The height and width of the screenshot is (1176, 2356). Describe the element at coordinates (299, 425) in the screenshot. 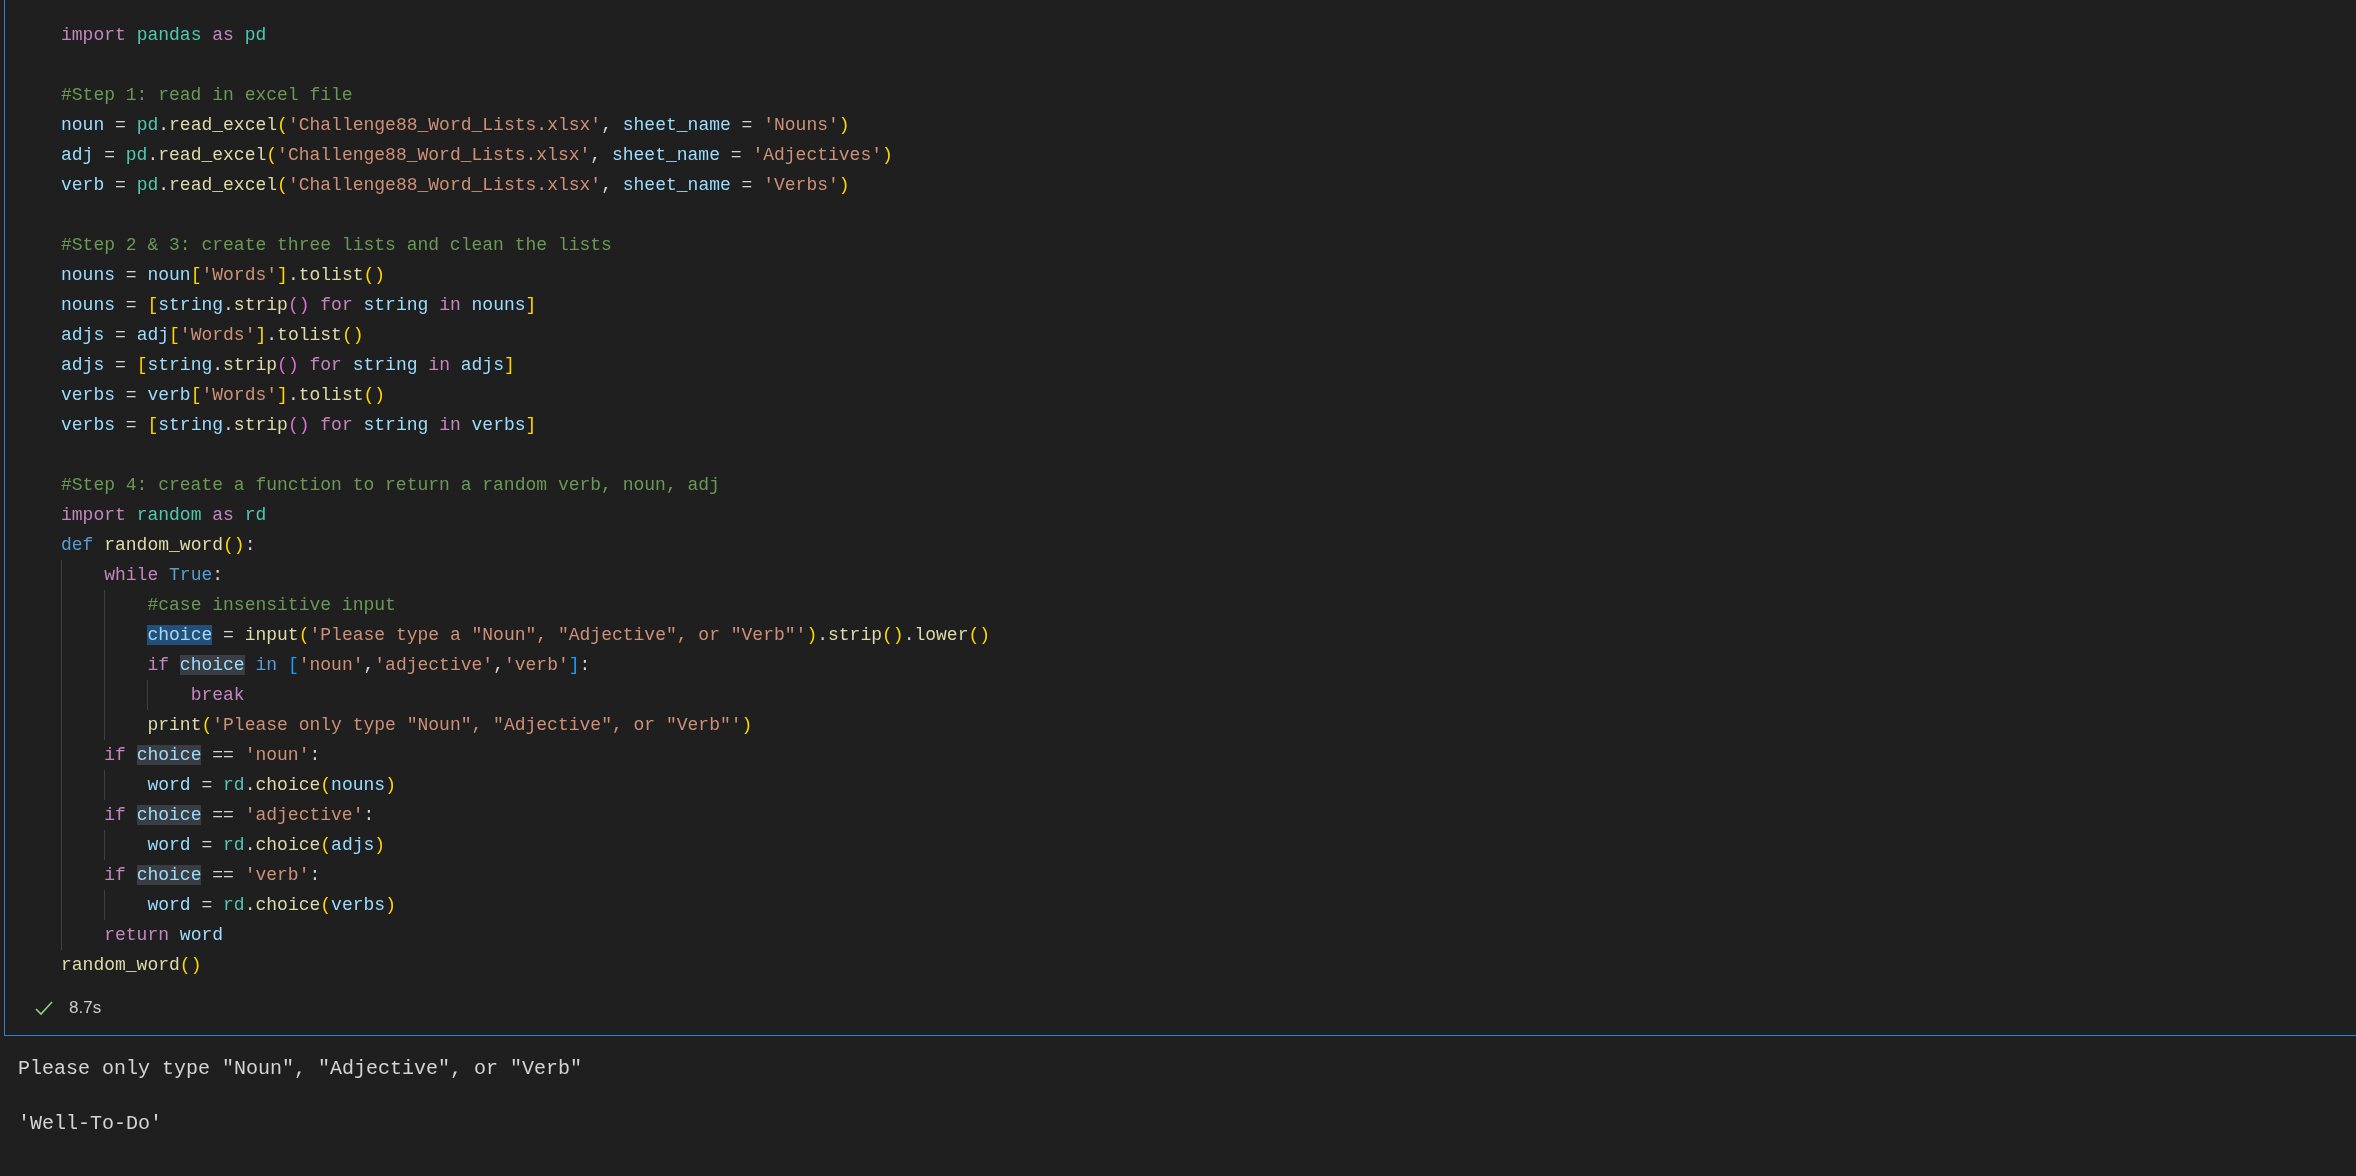

I see `code-line: verbs = [string.strip() for string in verbs]` at that location.